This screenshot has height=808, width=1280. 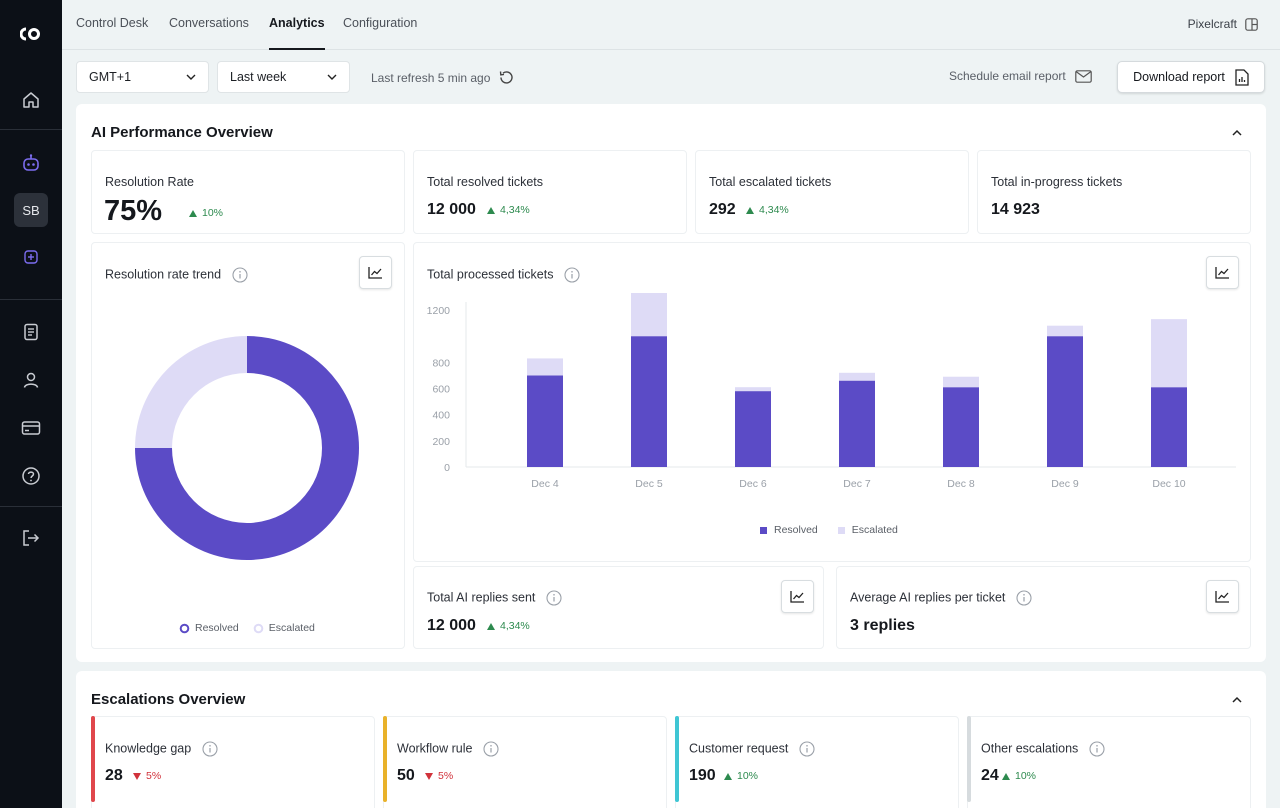 I want to click on workspace-switcher: Pixelcraft, so click(x=1223, y=24).